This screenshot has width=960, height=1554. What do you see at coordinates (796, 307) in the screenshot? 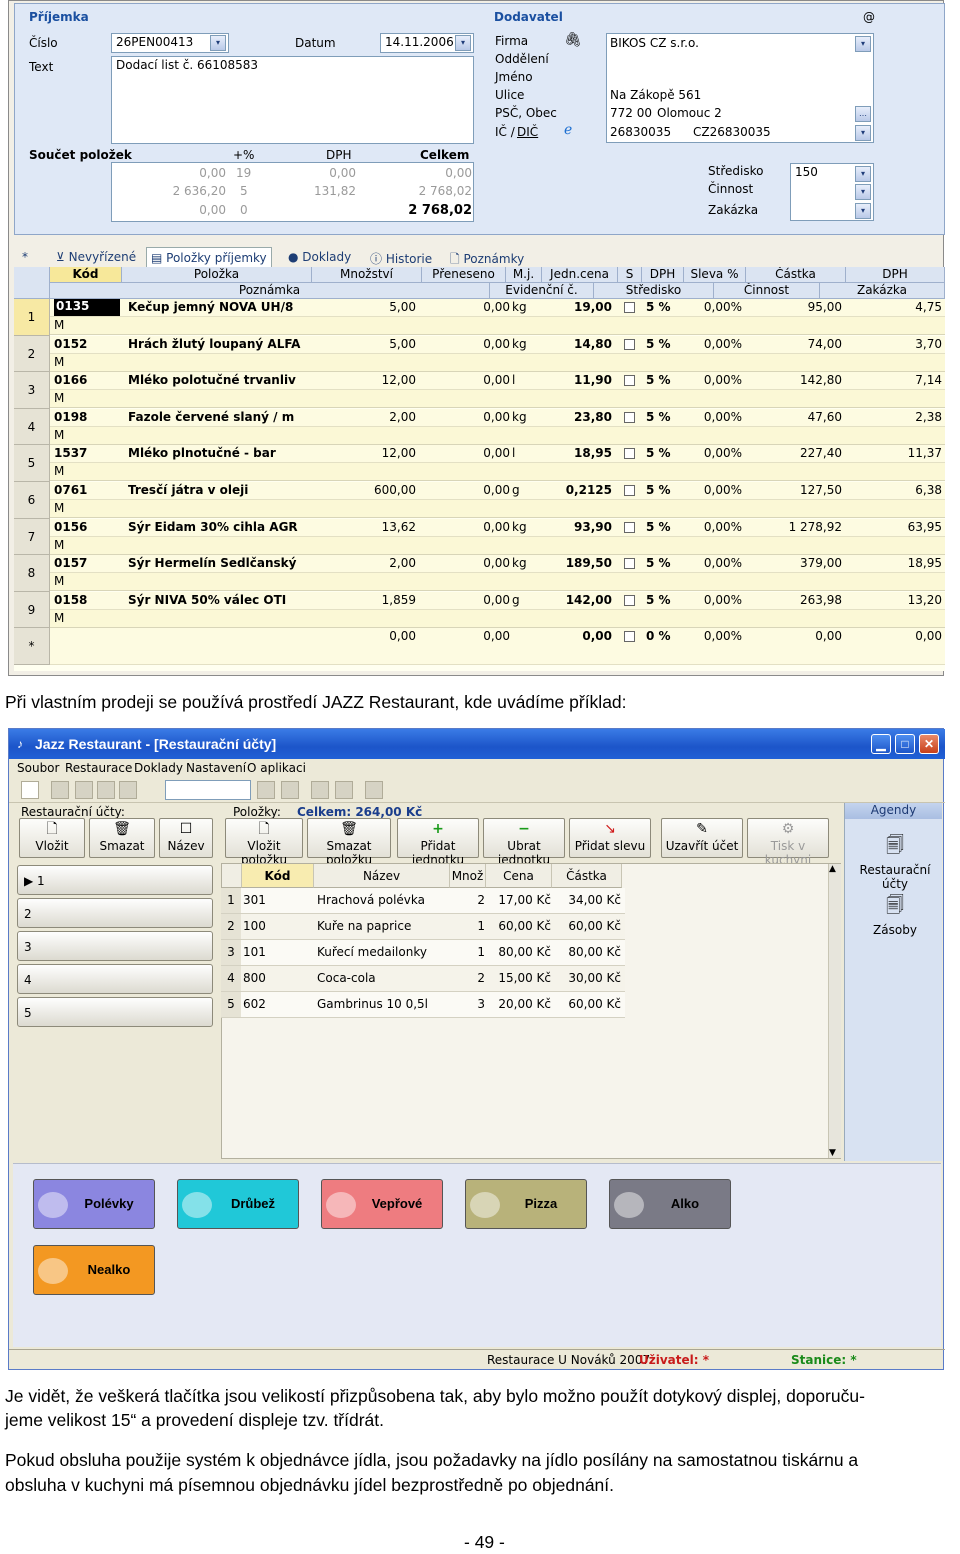
I see `cell-castka: 95,00` at bounding box center [796, 307].